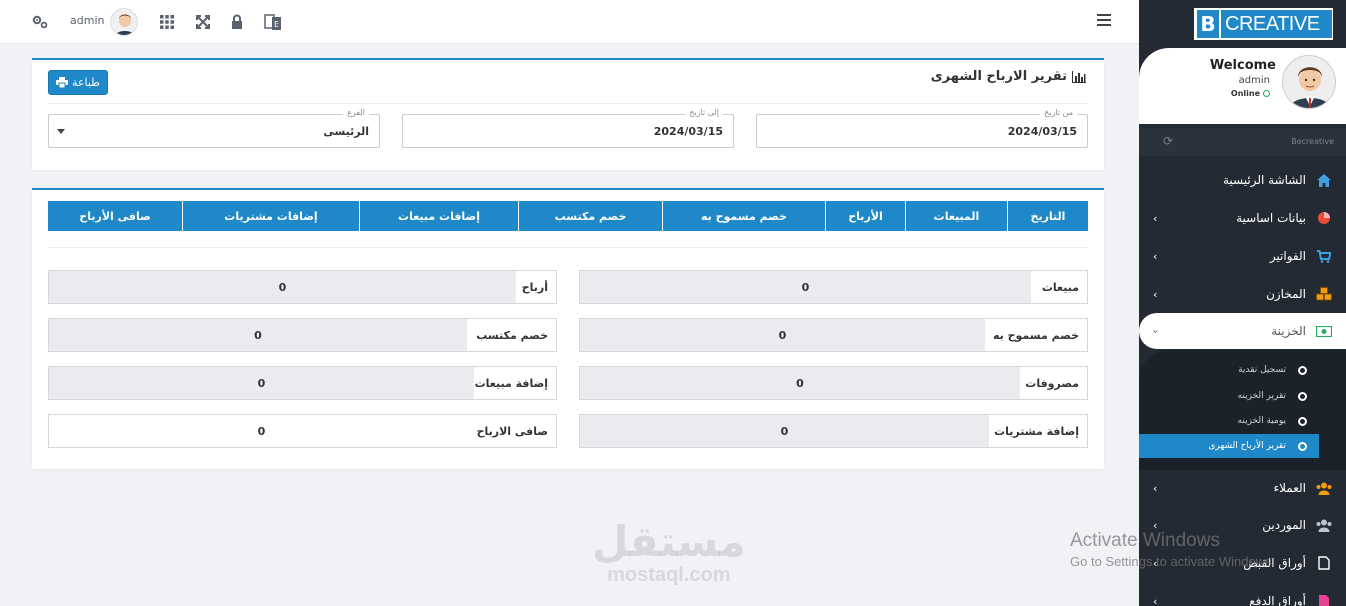  What do you see at coordinates (1155, 331) in the screenshot?
I see `chevron-down-icon: ‹` at bounding box center [1155, 331].